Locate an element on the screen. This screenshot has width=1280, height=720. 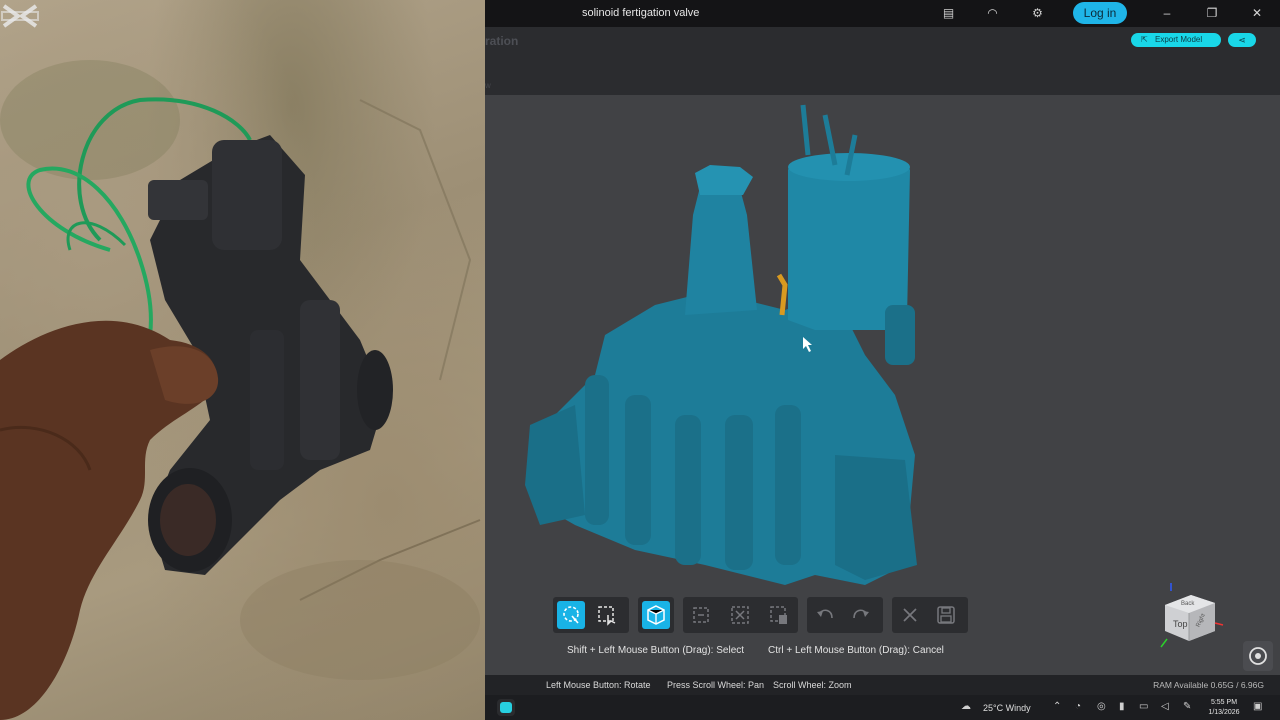
redo-icon is located at coordinates (861, 614).